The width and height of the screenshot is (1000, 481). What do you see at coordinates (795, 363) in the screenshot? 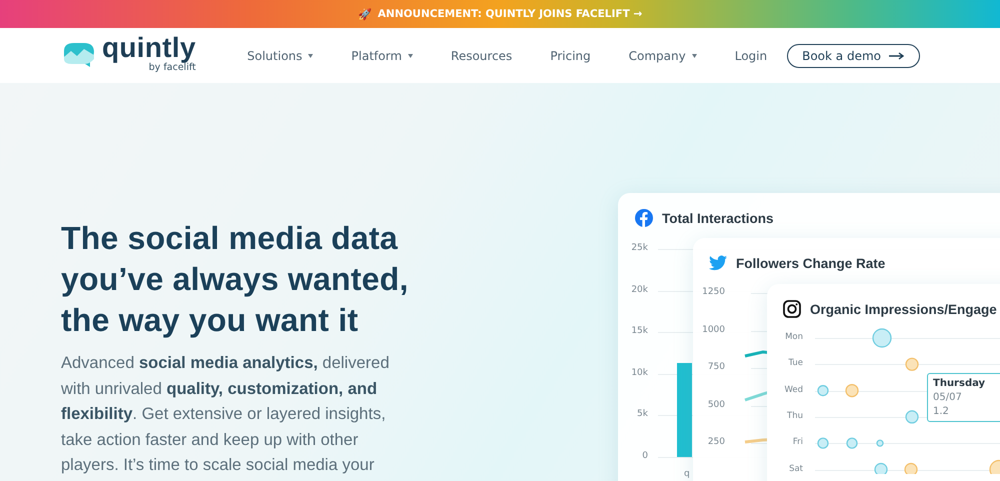
I see `axis-label: Tue` at bounding box center [795, 363].